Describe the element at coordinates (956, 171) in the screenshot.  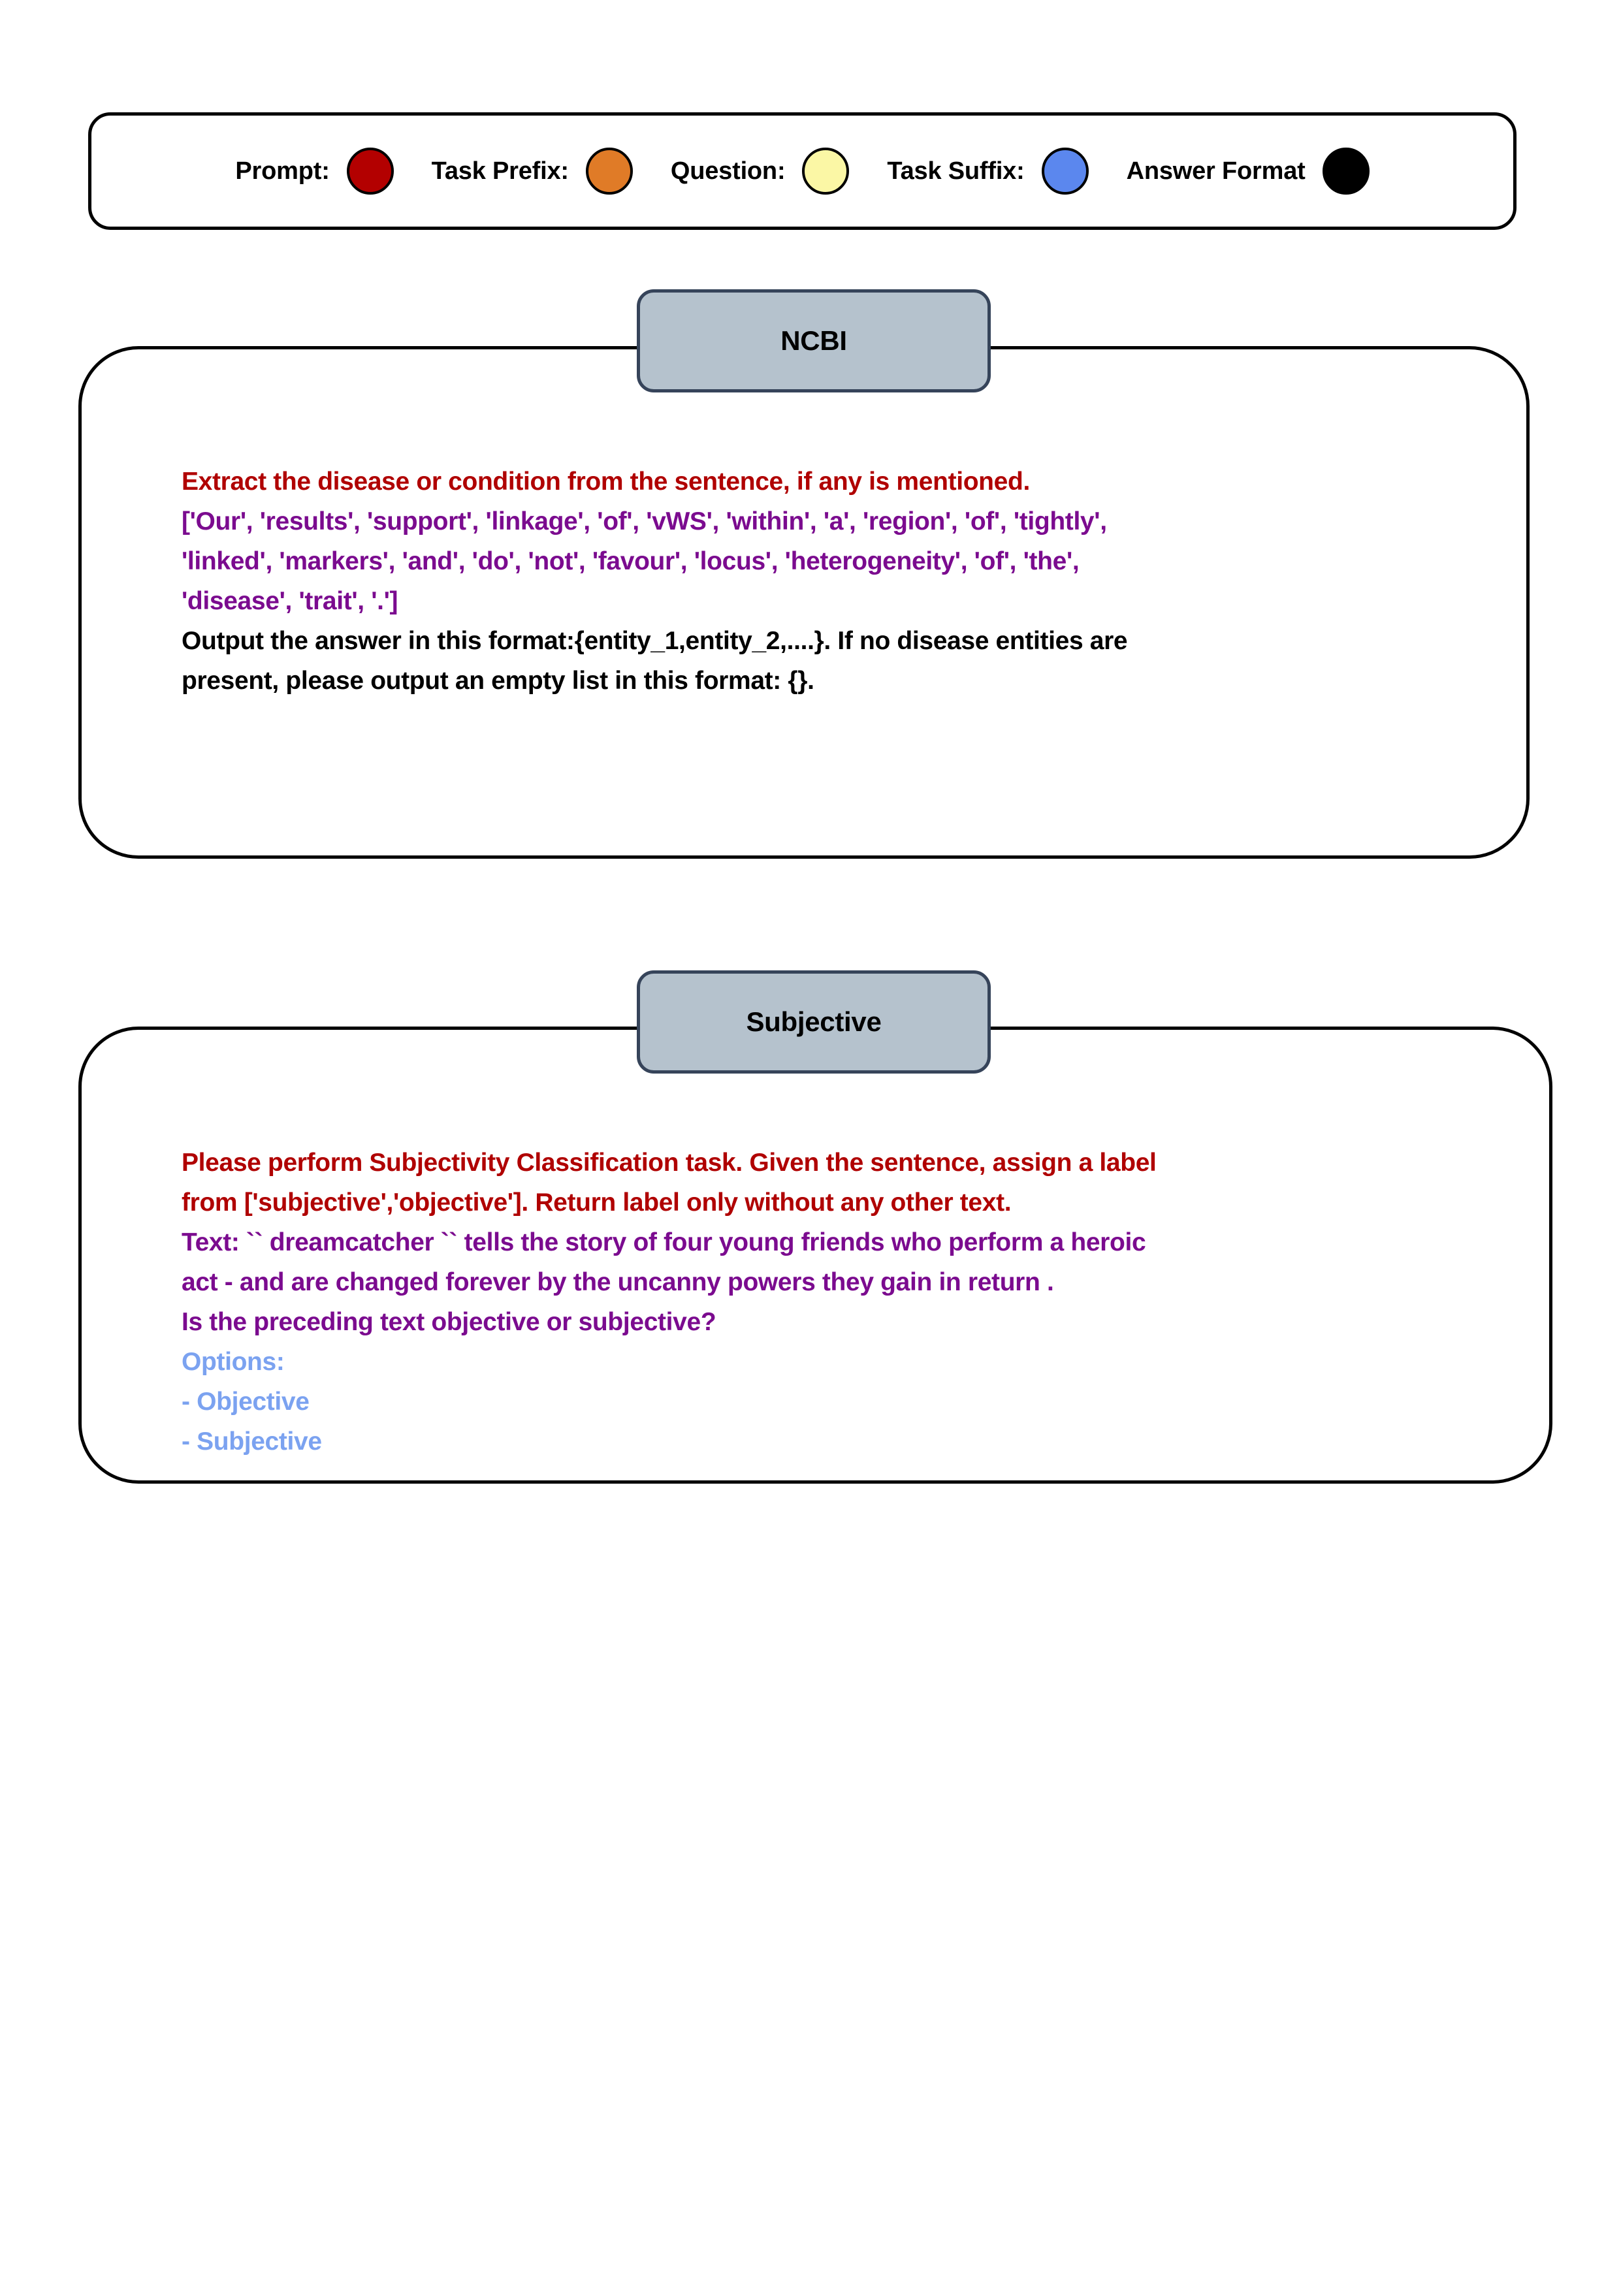
I see `legend-label-3: Task Suffix:` at that location.